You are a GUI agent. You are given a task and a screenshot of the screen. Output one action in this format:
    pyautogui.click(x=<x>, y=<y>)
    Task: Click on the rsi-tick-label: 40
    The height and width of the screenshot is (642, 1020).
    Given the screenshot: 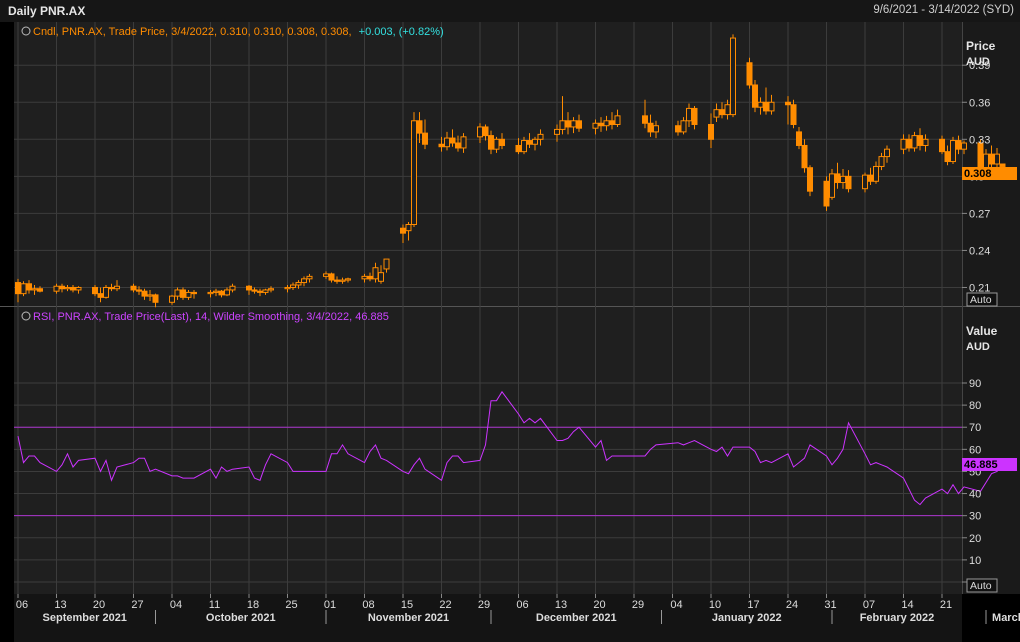 What is the action you would take?
    pyautogui.click(x=975, y=495)
    